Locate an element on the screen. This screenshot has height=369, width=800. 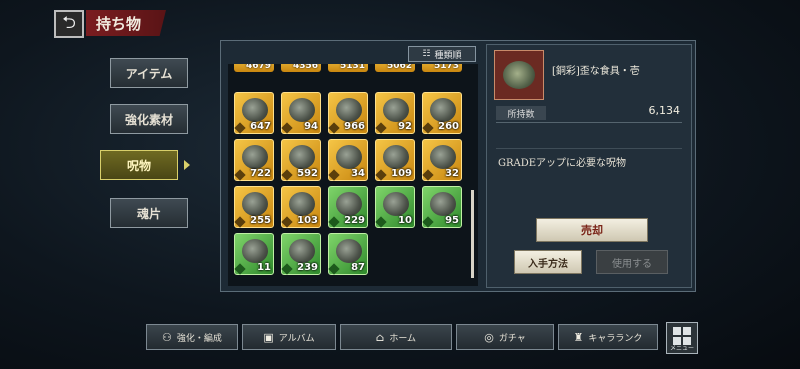
use-button: 使用する is located at coordinates (632, 262).